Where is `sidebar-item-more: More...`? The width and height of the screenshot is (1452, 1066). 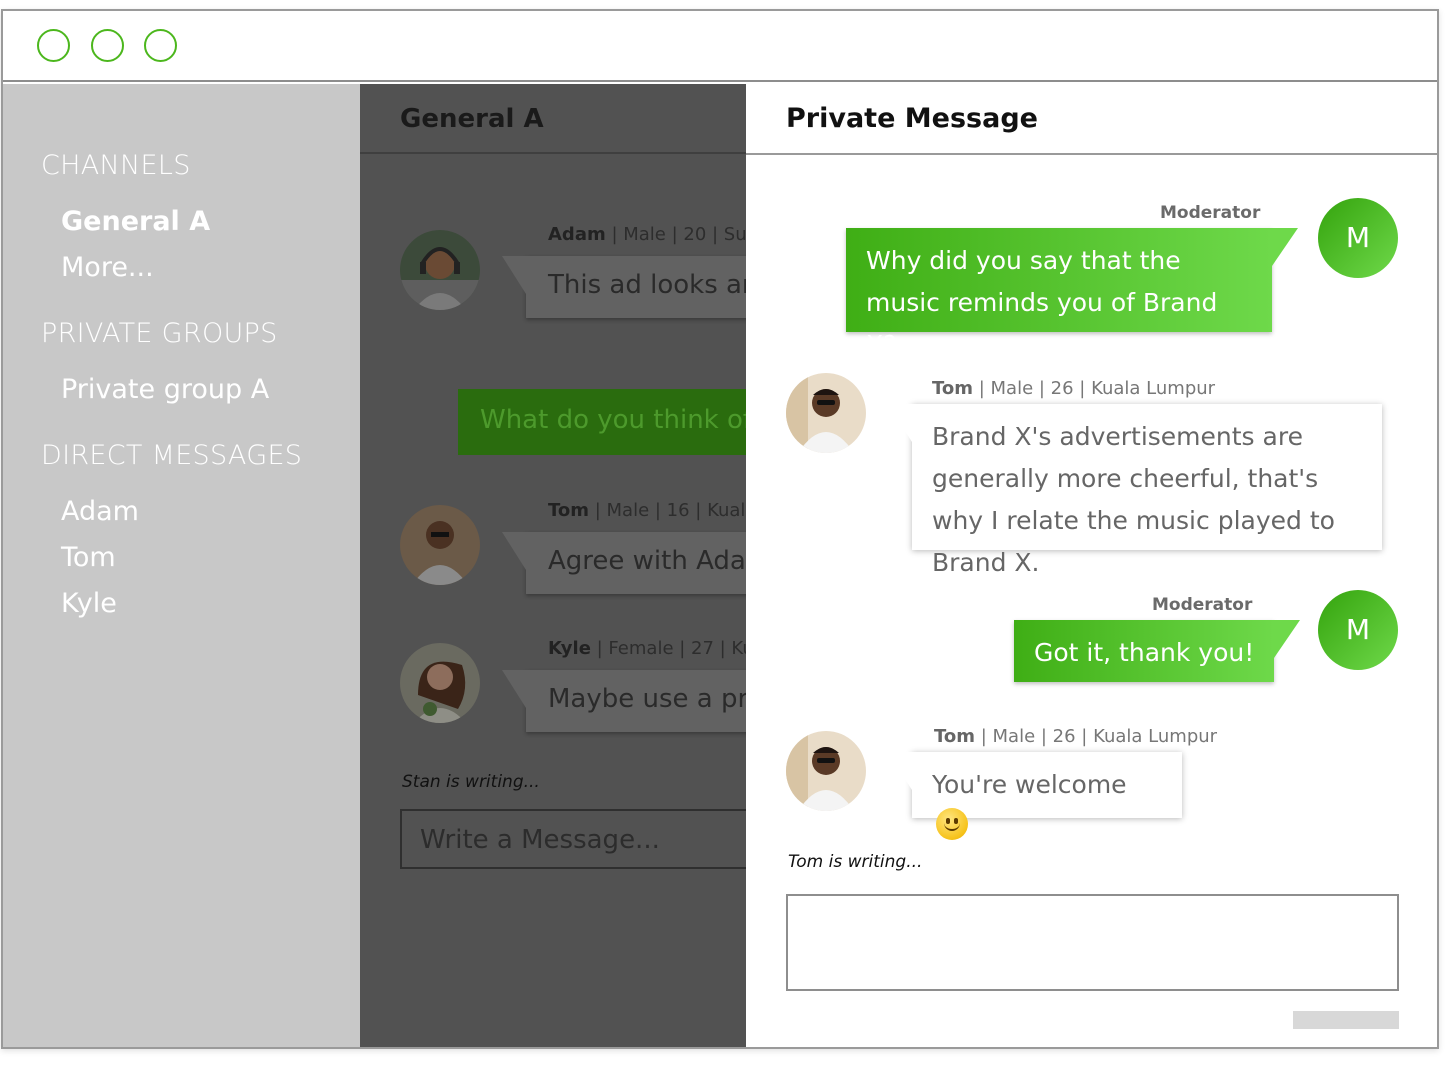 sidebar-item-more: More... is located at coordinates (107, 267).